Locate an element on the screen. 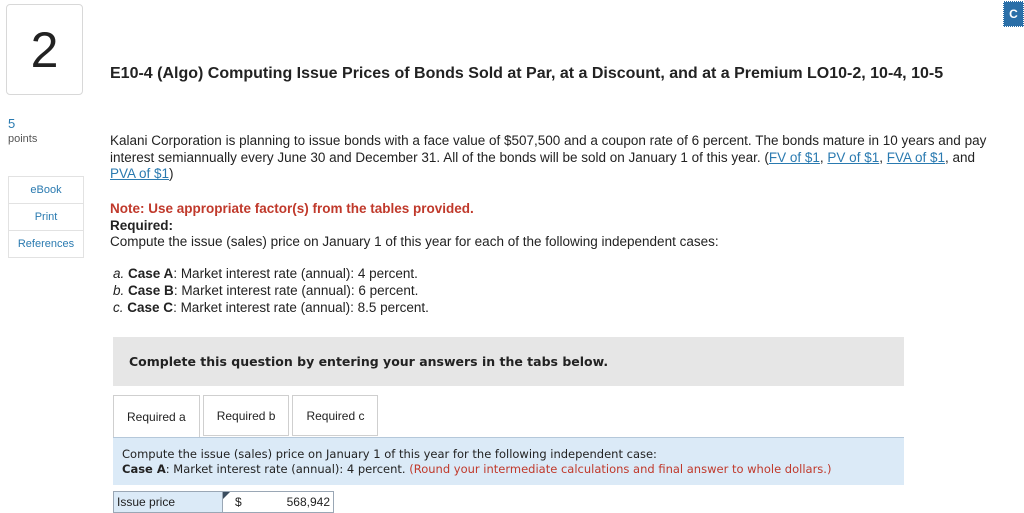 Image resolution: width=1024 pixels, height=513 pixels. issue-price-input is located at coordinates (288, 502).